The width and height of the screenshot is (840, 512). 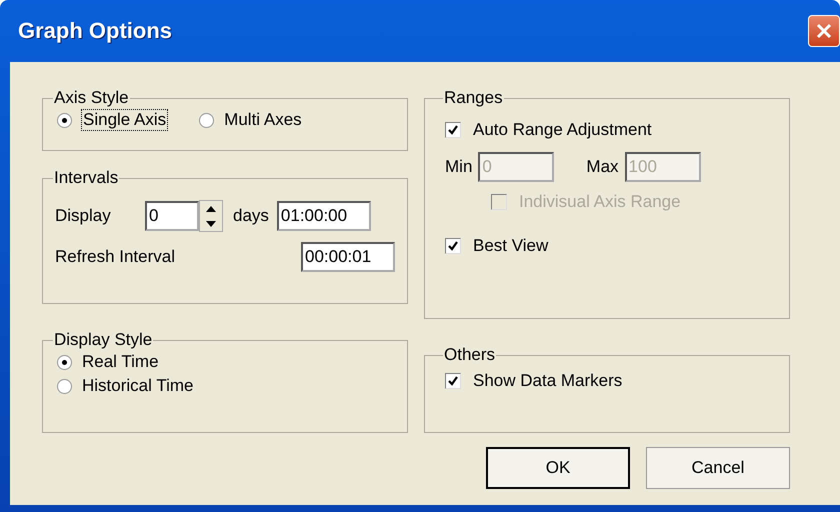 What do you see at coordinates (251, 216) in the screenshot?
I see `field-label: days` at bounding box center [251, 216].